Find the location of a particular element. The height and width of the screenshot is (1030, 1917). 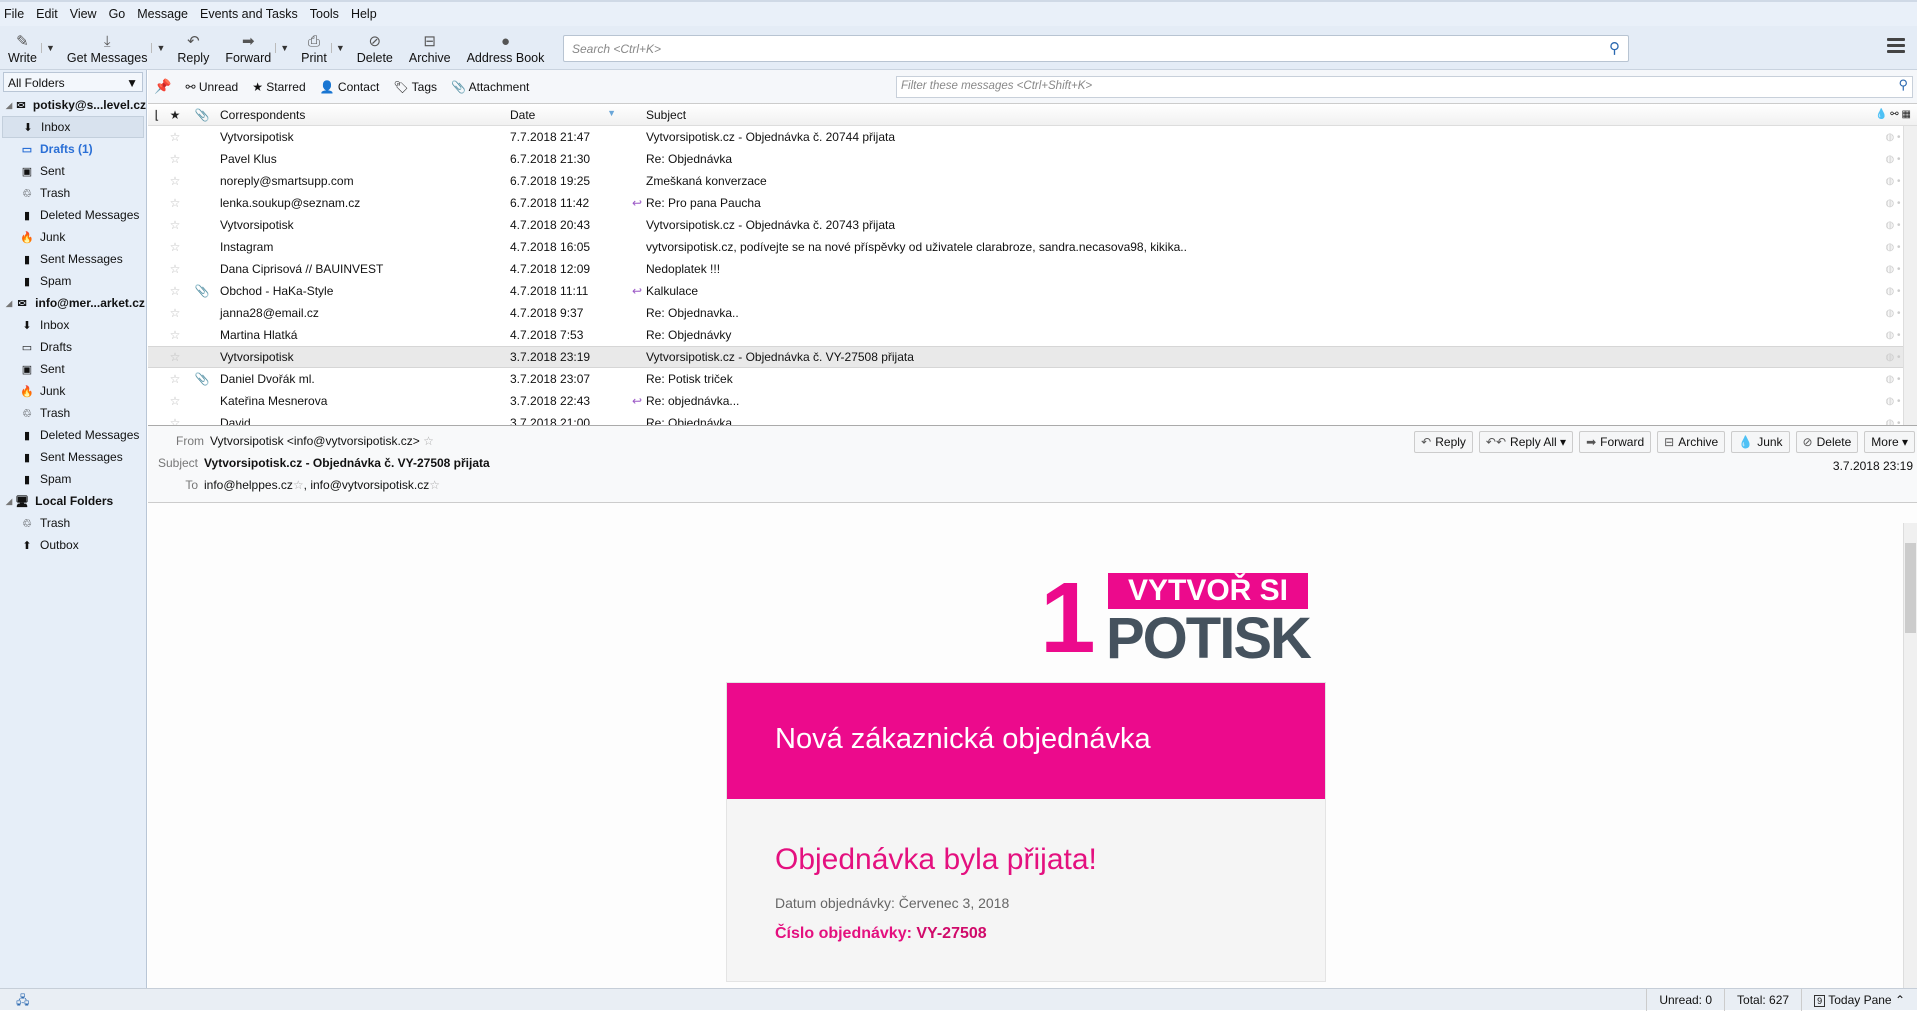

account-node: ◢ ✉ potisky@s...level.cz is located at coordinates (73, 105).